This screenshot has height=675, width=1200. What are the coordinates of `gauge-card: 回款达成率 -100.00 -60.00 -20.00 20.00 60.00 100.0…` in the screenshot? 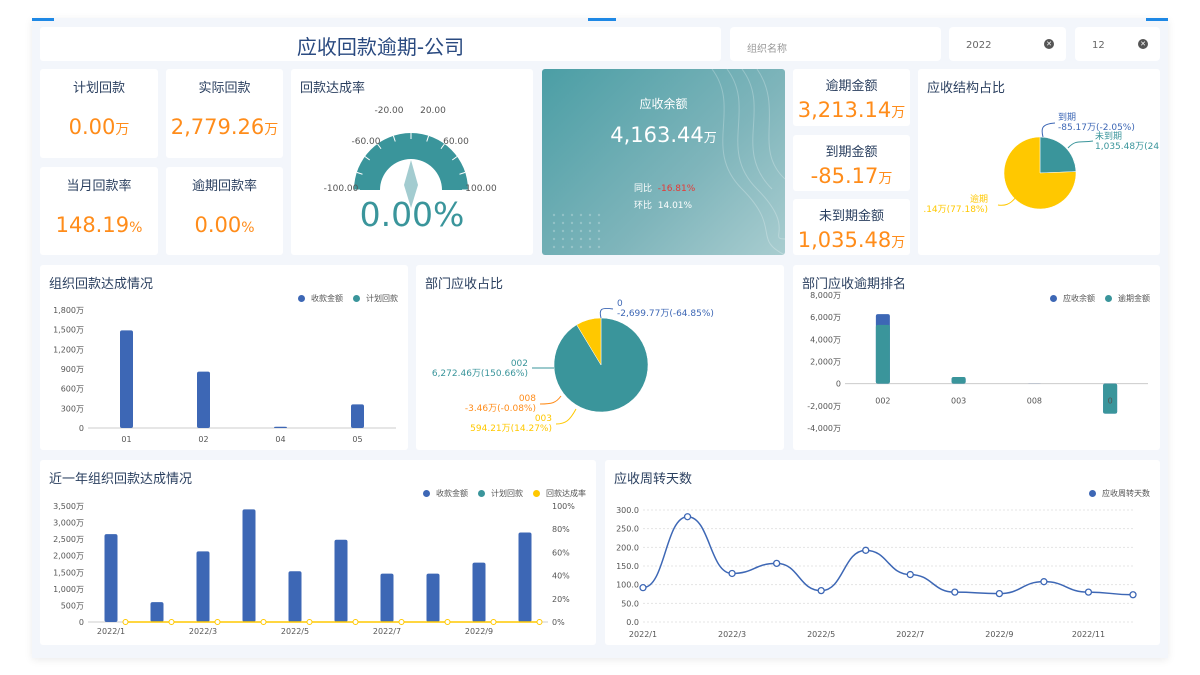 It's located at (412, 162).